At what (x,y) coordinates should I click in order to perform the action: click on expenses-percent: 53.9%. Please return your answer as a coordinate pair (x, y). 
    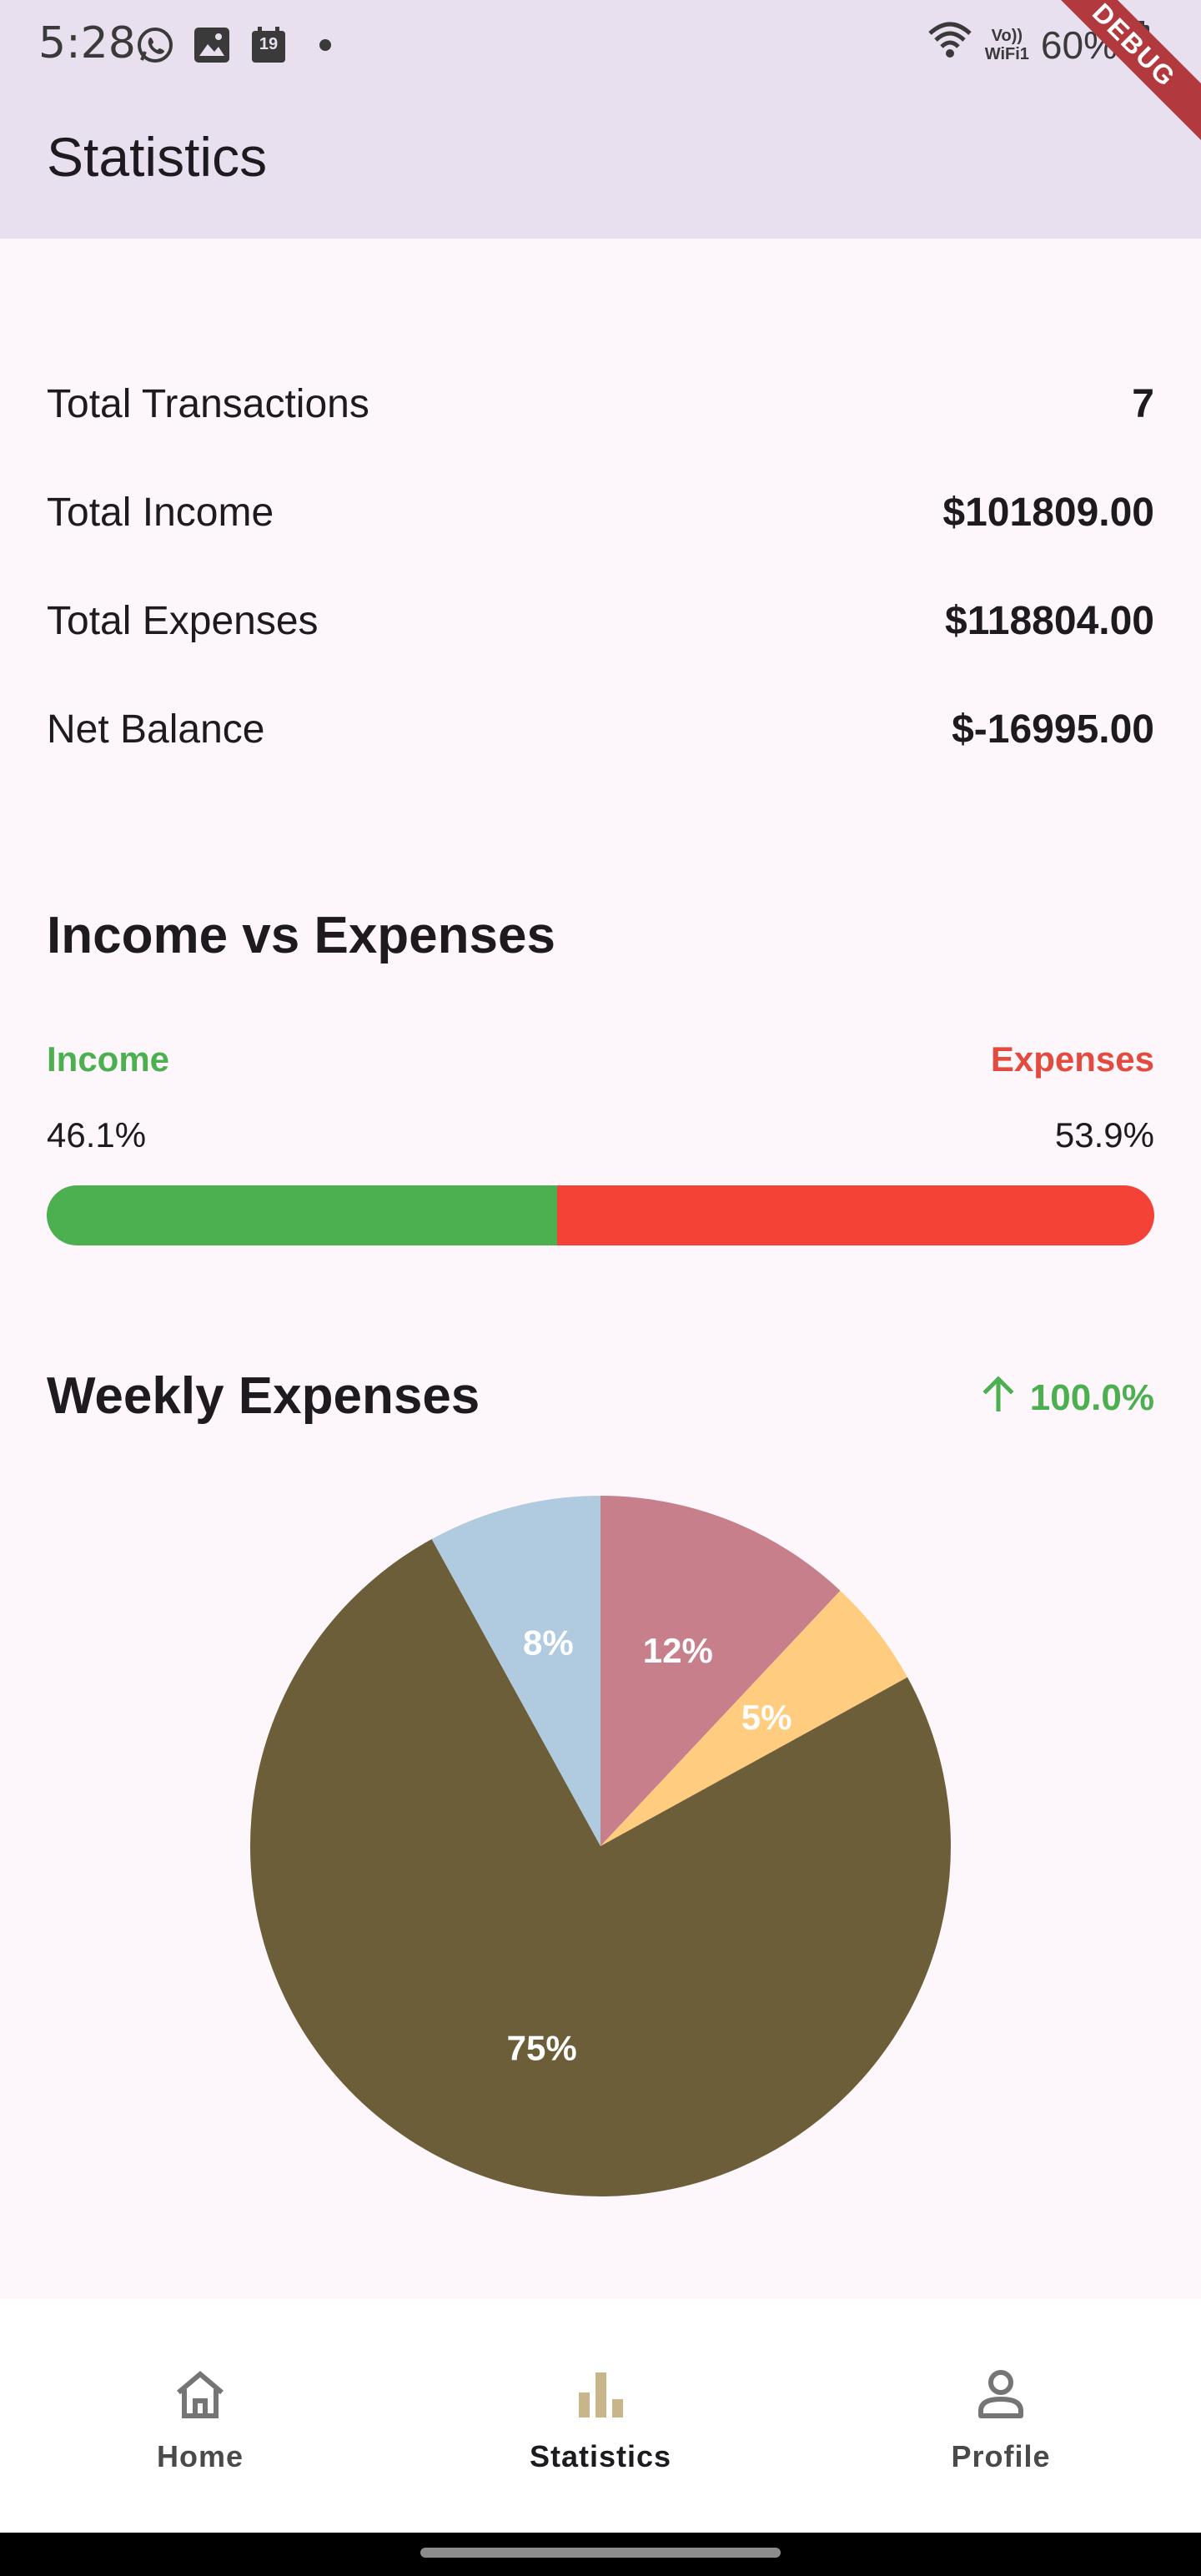
    Looking at the image, I should click on (1104, 1135).